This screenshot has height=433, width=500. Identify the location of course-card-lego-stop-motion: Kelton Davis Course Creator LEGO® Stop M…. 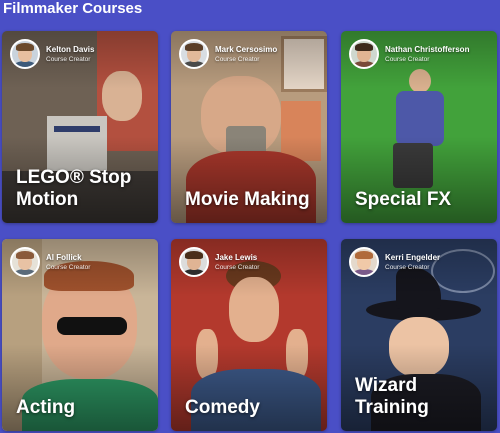
(80, 127).